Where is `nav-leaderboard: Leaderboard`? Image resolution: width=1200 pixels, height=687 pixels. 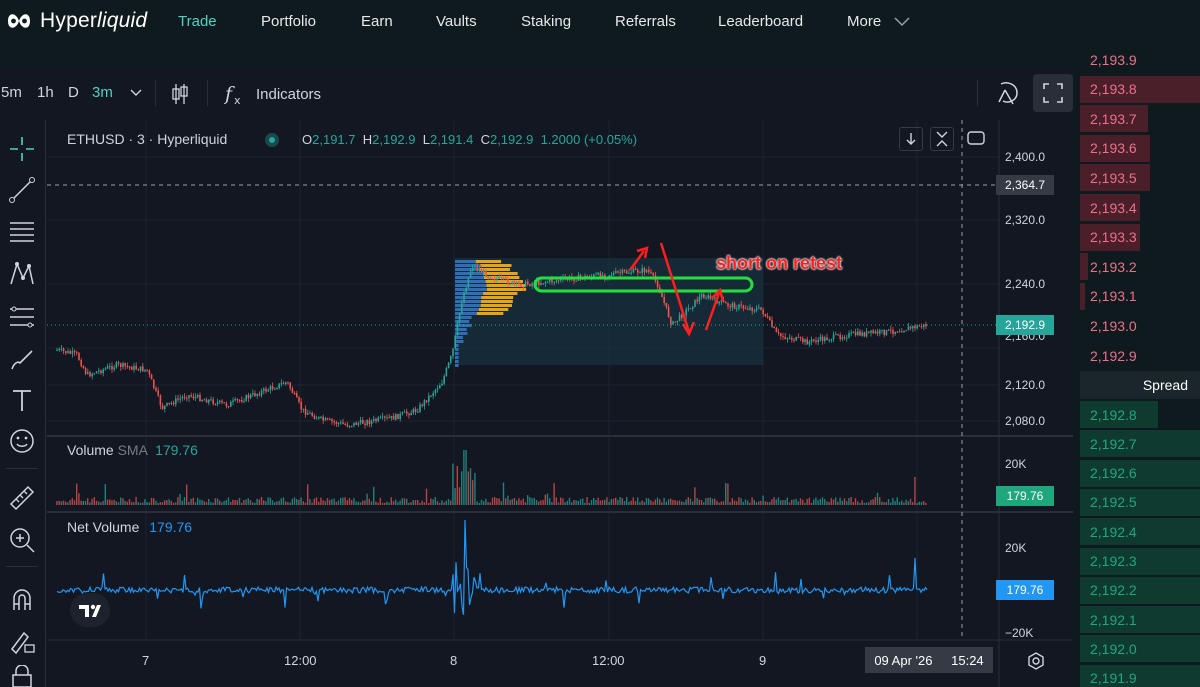
nav-leaderboard: Leaderboard is located at coordinates (760, 21).